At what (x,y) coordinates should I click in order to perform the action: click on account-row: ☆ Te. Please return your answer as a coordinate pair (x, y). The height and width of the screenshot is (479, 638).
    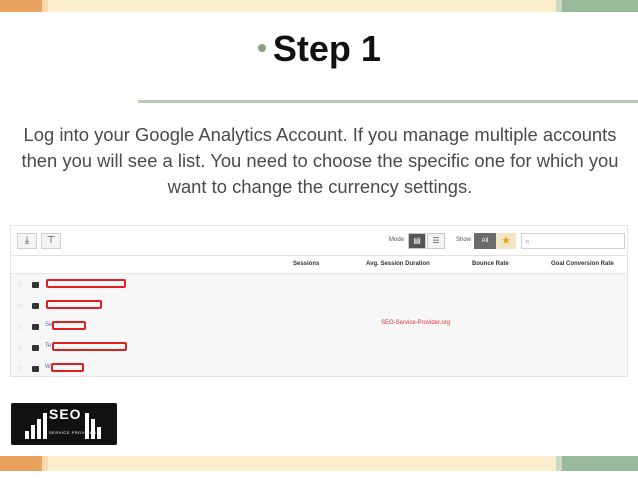
    Looking at the image, I should click on (319, 349).